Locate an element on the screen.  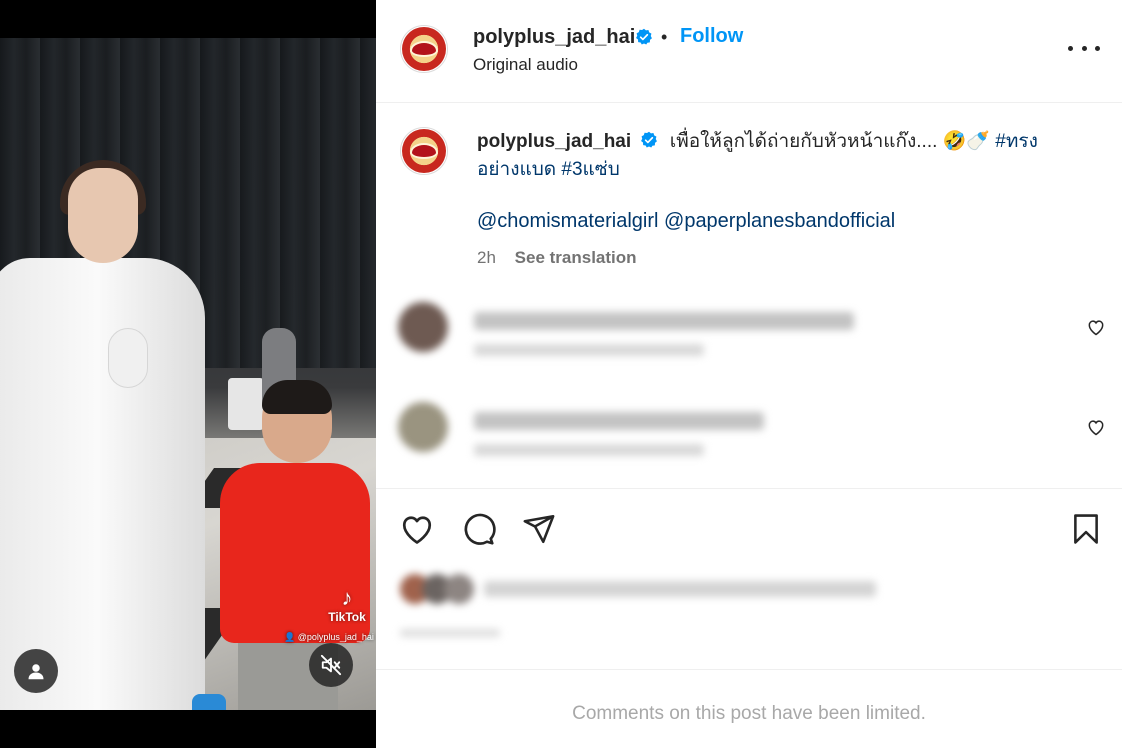
liked-by-text-blurred is located at coordinates (680, 589).